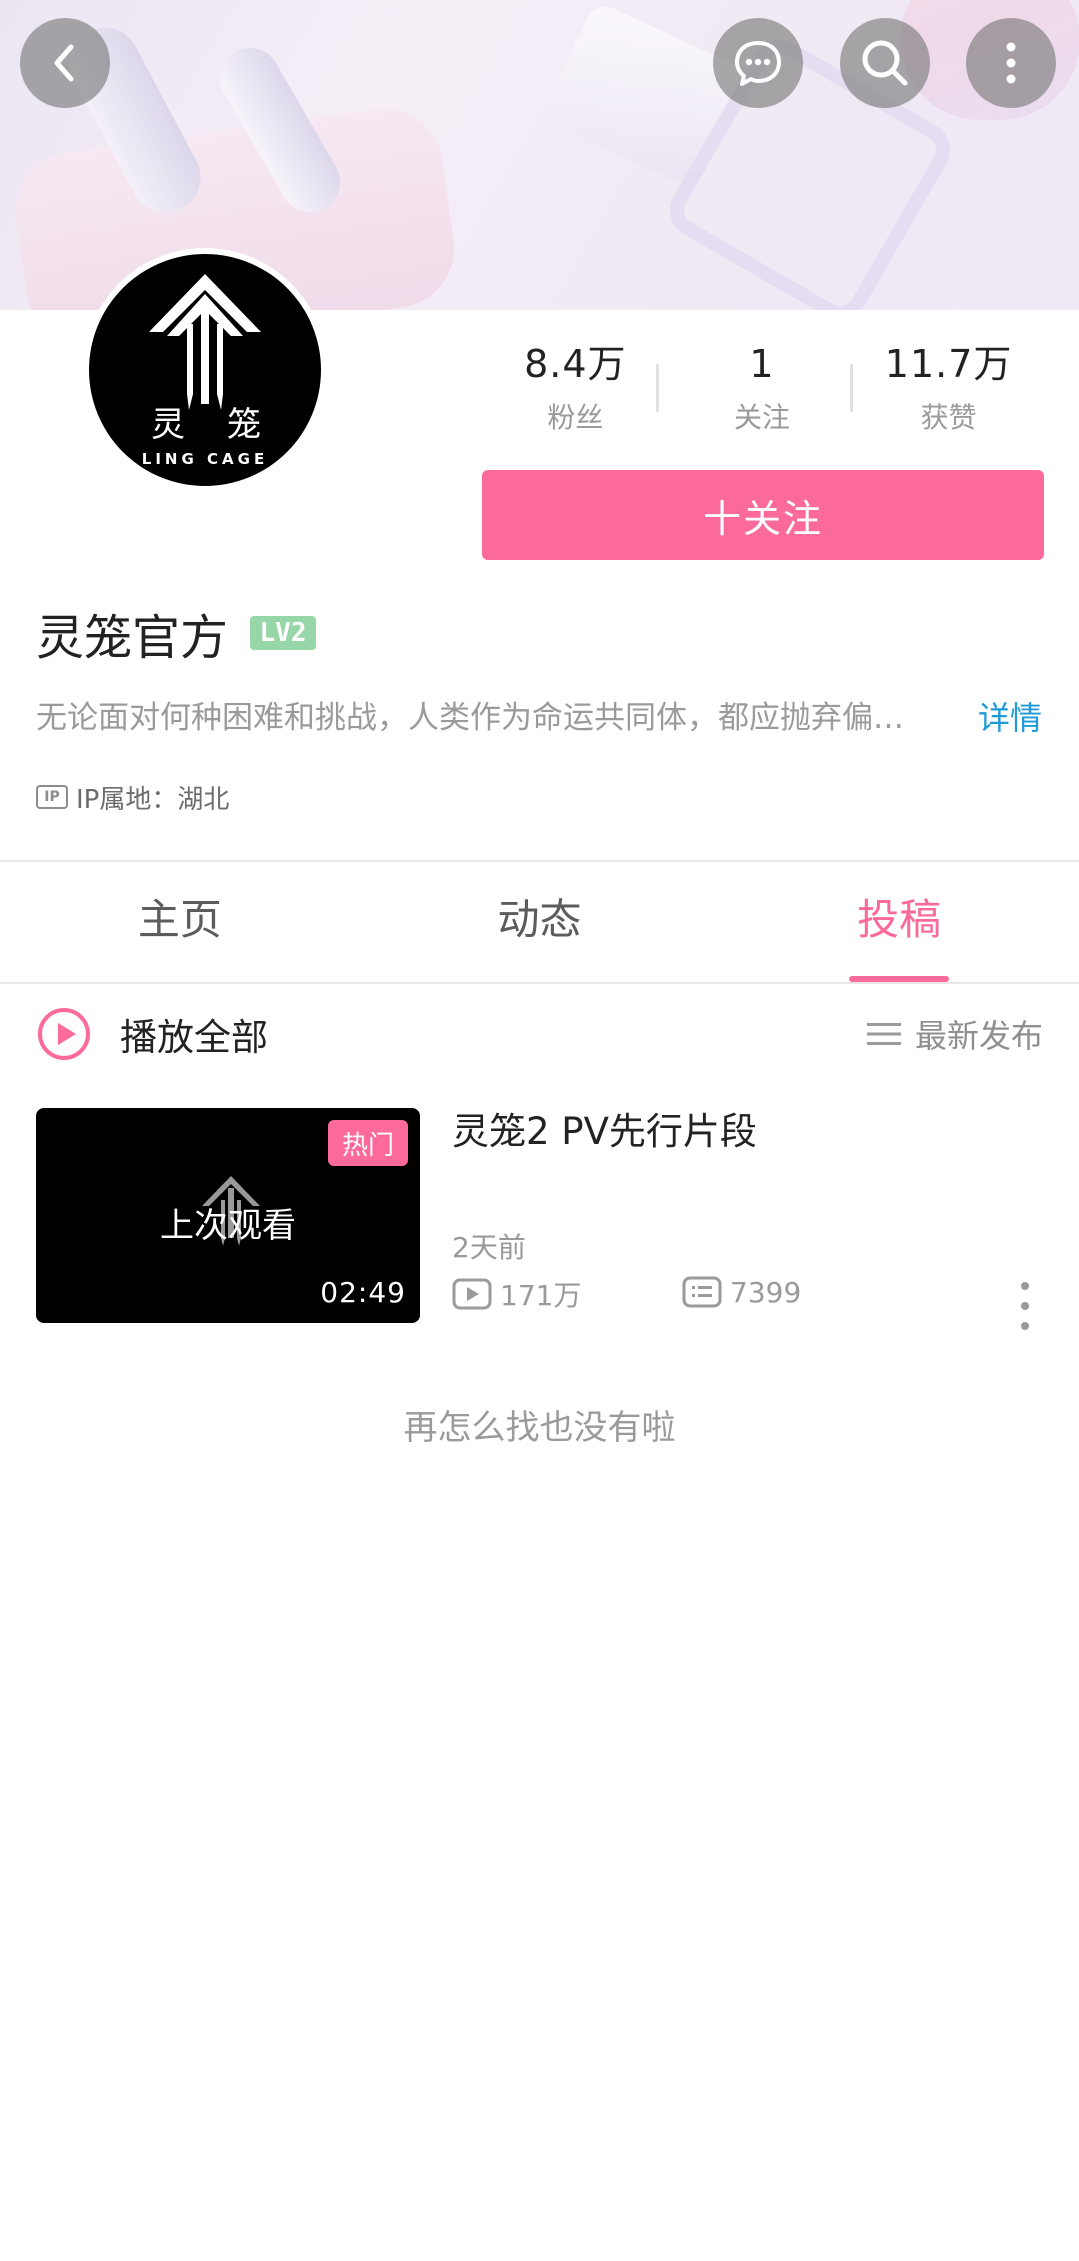 This screenshot has height=2261, width=1079. I want to click on play-circle-icon, so click(64, 1034).